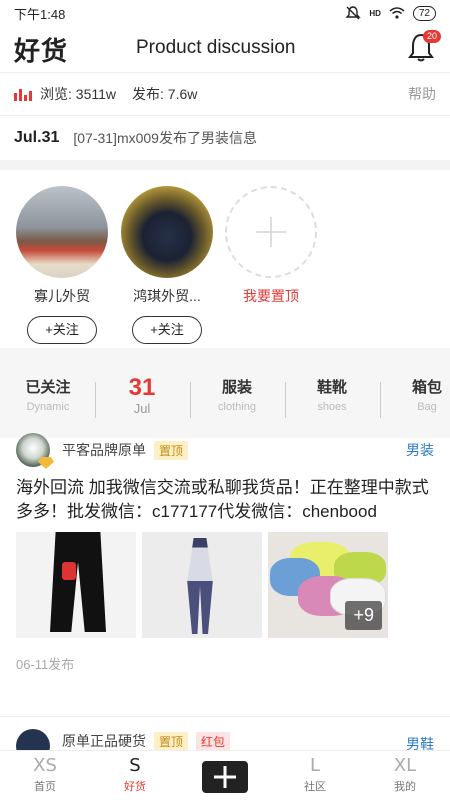 The width and height of the screenshot is (450, 800). I want to click on mute-icon, so click(353, 13).